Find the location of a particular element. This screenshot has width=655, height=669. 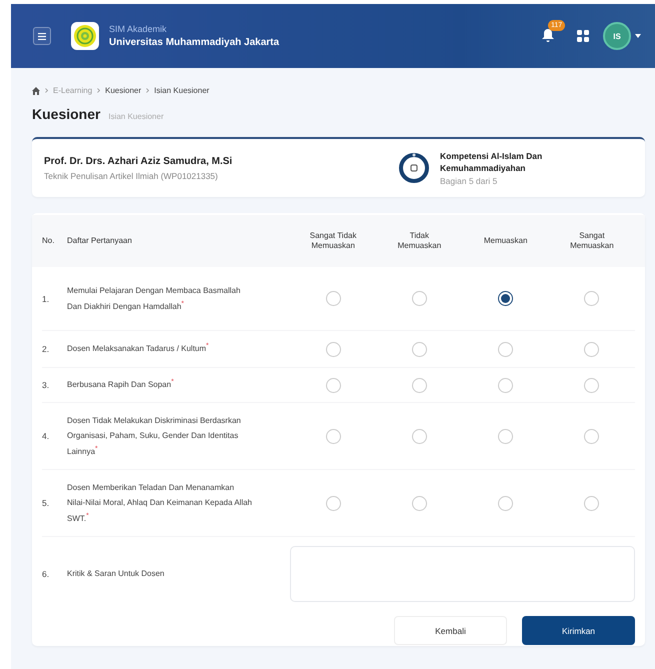

feedback-field is located at coordinates (462, 574).